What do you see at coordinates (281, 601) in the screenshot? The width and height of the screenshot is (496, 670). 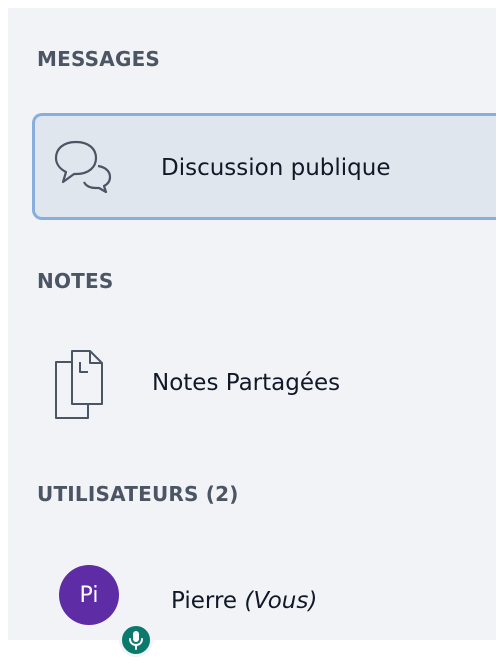 I see `user-self-indicator: (Vous)` at bounding box center [281, 601].